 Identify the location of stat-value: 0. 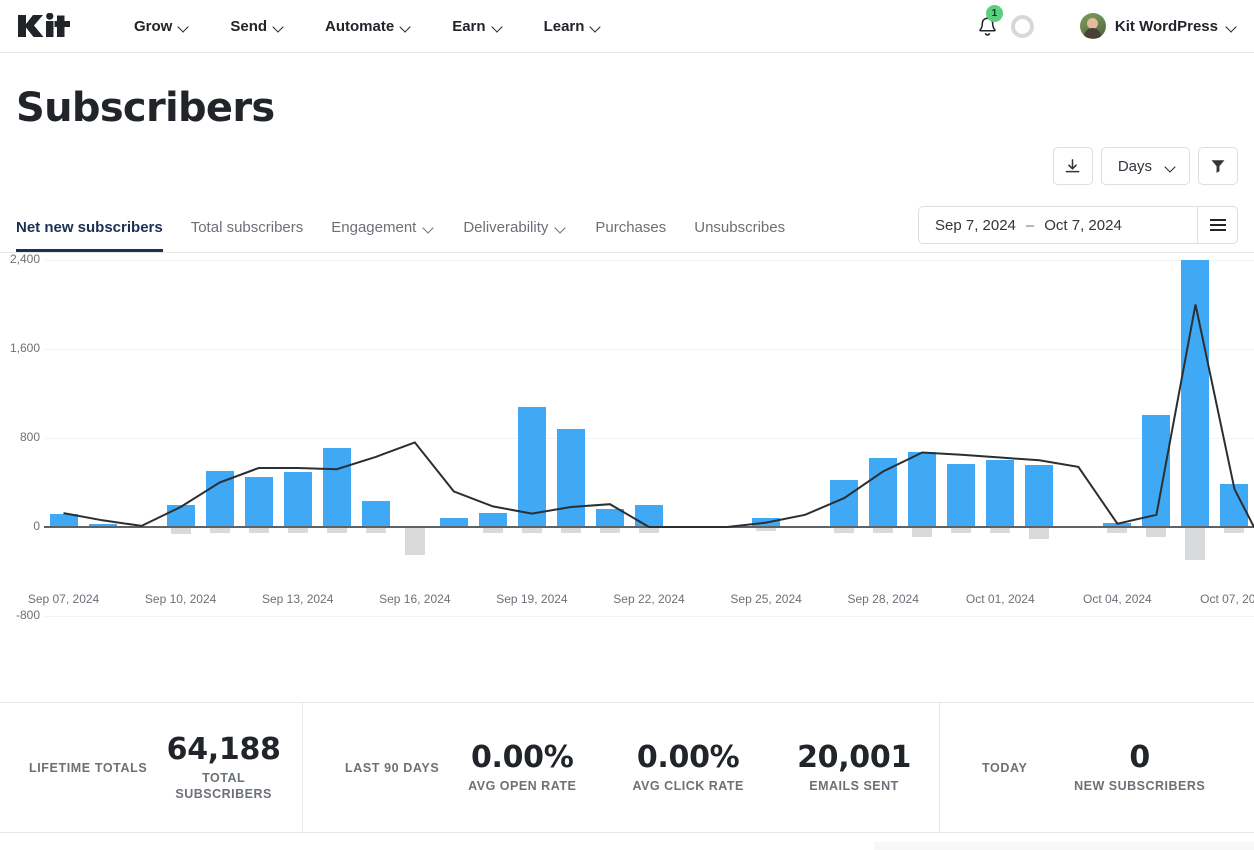
(1139, 757).